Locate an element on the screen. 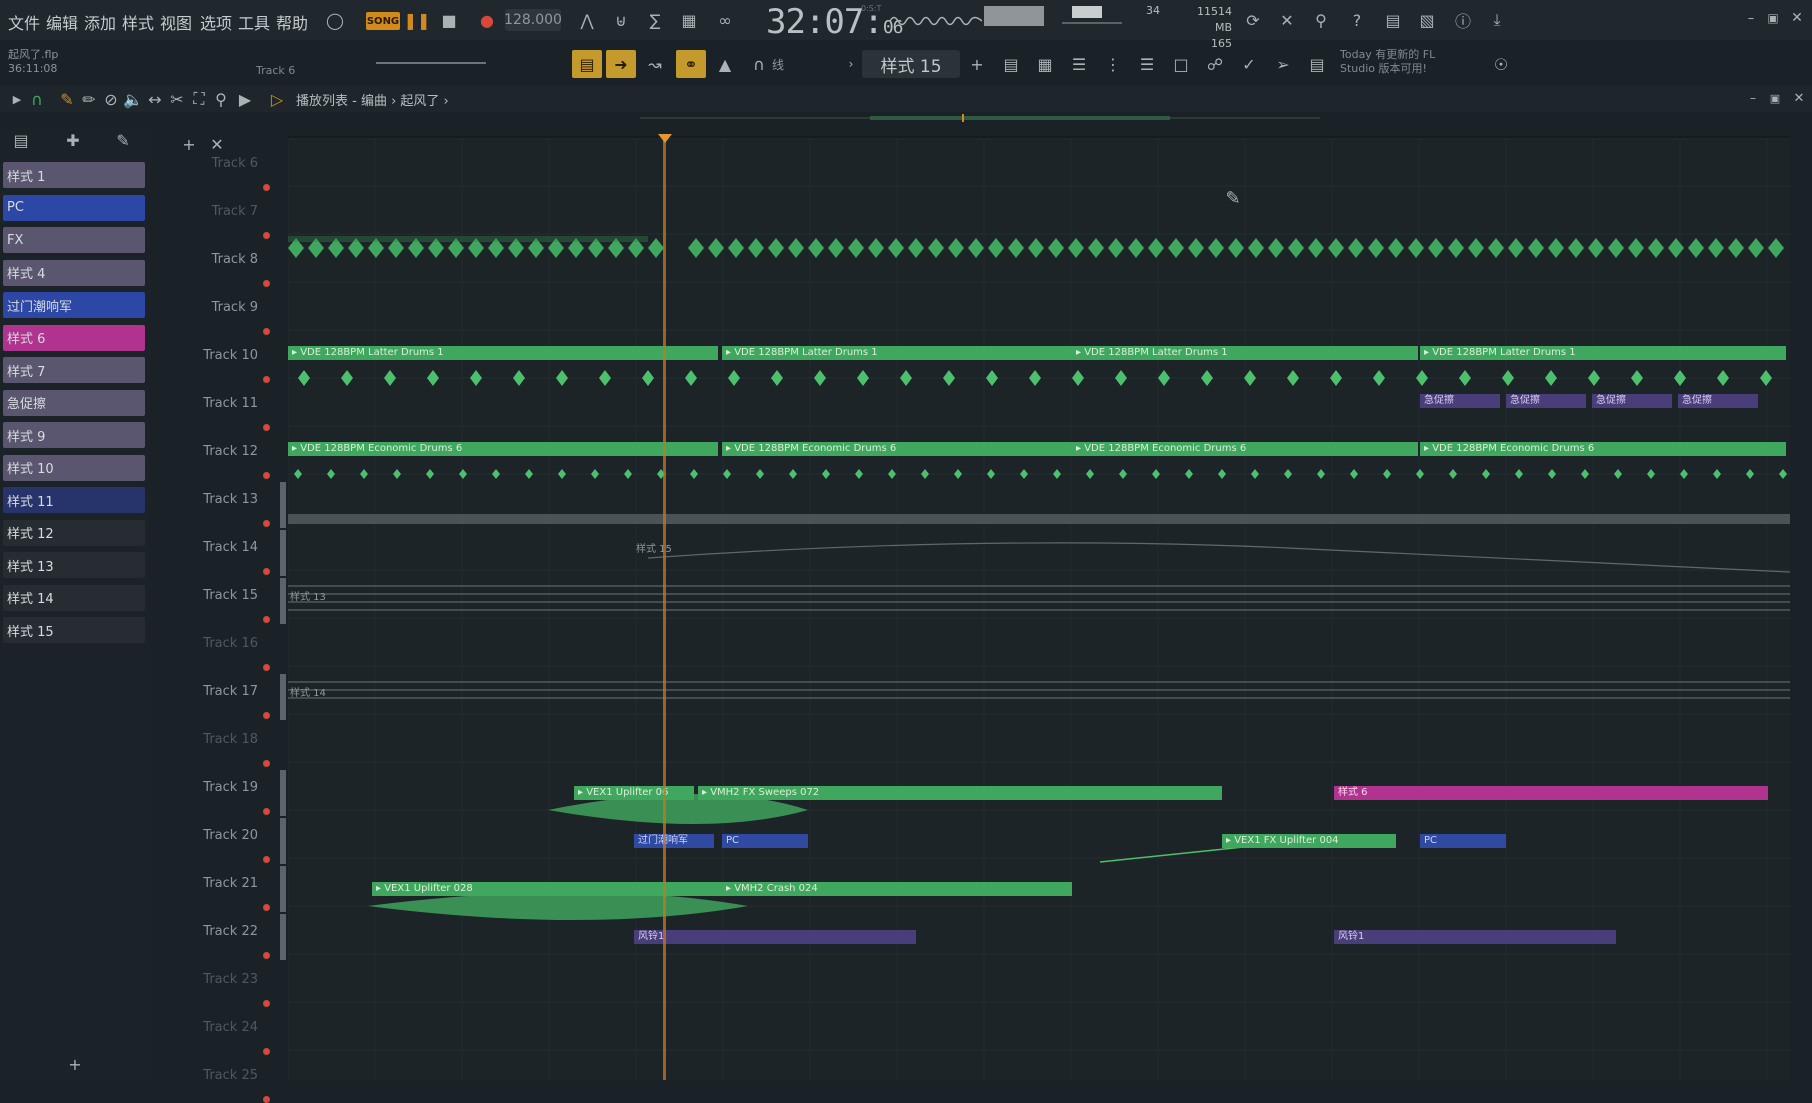 The height and width of the screenshot is (1103, 1812). audio-clip-uplifter: ▸ VEX1 Uplifter 028 is located at coordinates (547, 889).